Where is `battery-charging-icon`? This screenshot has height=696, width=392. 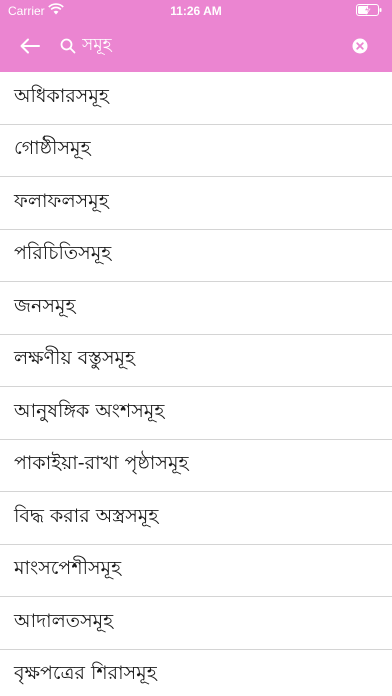
battery-charging-icon is located at coordinates (369, 10).